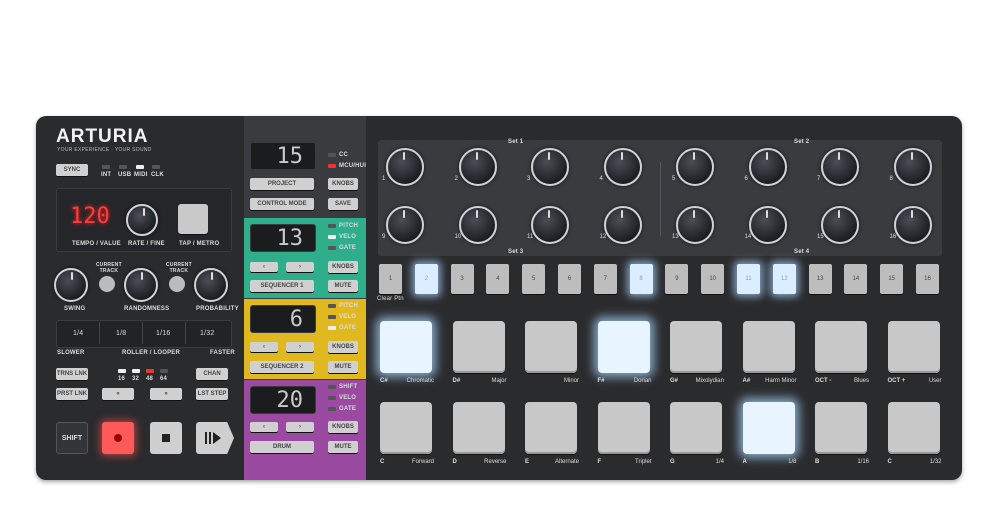  Describe the element at coordinates (72, 170) in the screenshot. I see `sync-button: SYNC` at that location.